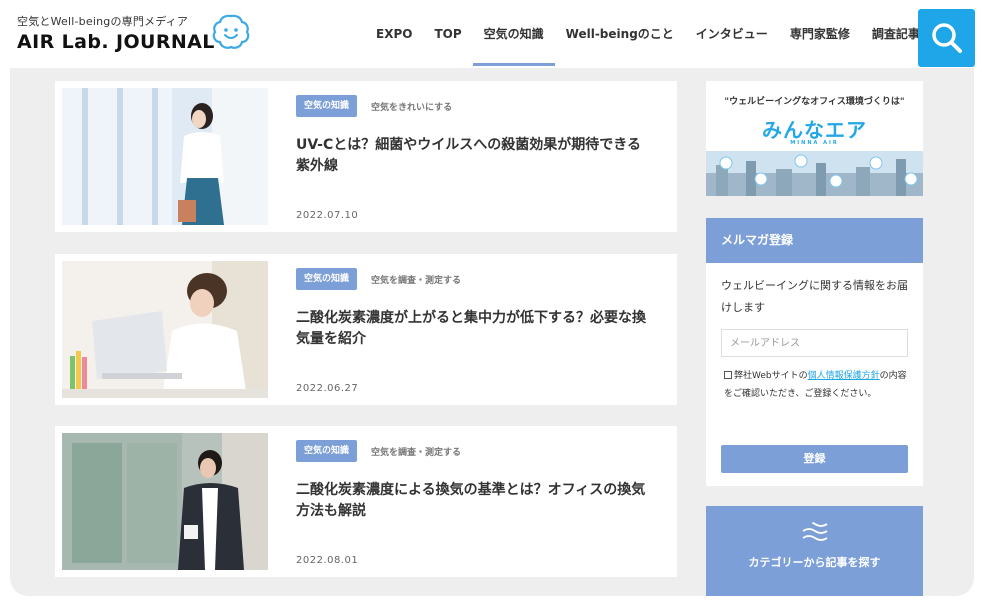  What do you see at coordinates (471, 329) in the screenshot?
I see `article-title: 二酸化炭素濃度が上がると集中力が低下する？必要な換気量を紹介` at bounding box center [471, 329].